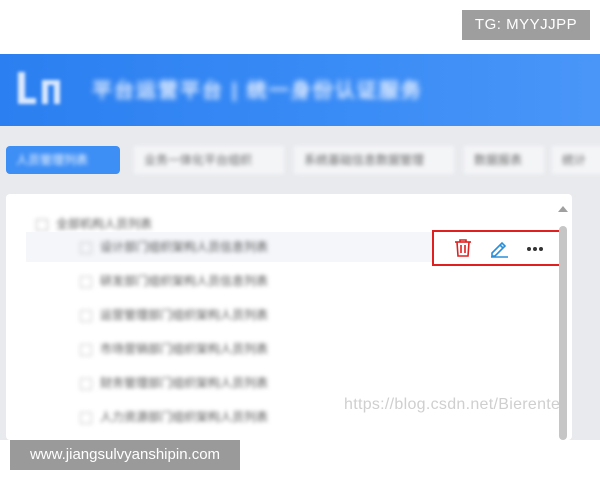 The image size is (600, 480). What do you see at coordinates (94, 224) in the screenshot?
I see `tree-root: 全部机构人员列表` at bounding box center [94, 224].